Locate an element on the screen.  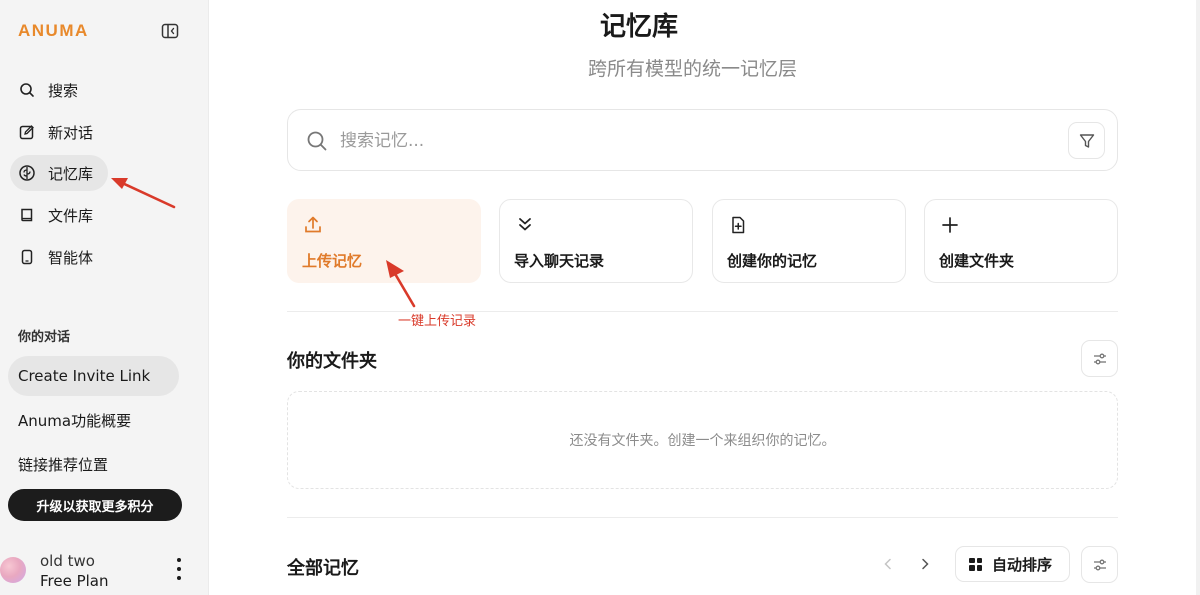
nav-new-chat: 新对话 is located at coordinates (95, 132).